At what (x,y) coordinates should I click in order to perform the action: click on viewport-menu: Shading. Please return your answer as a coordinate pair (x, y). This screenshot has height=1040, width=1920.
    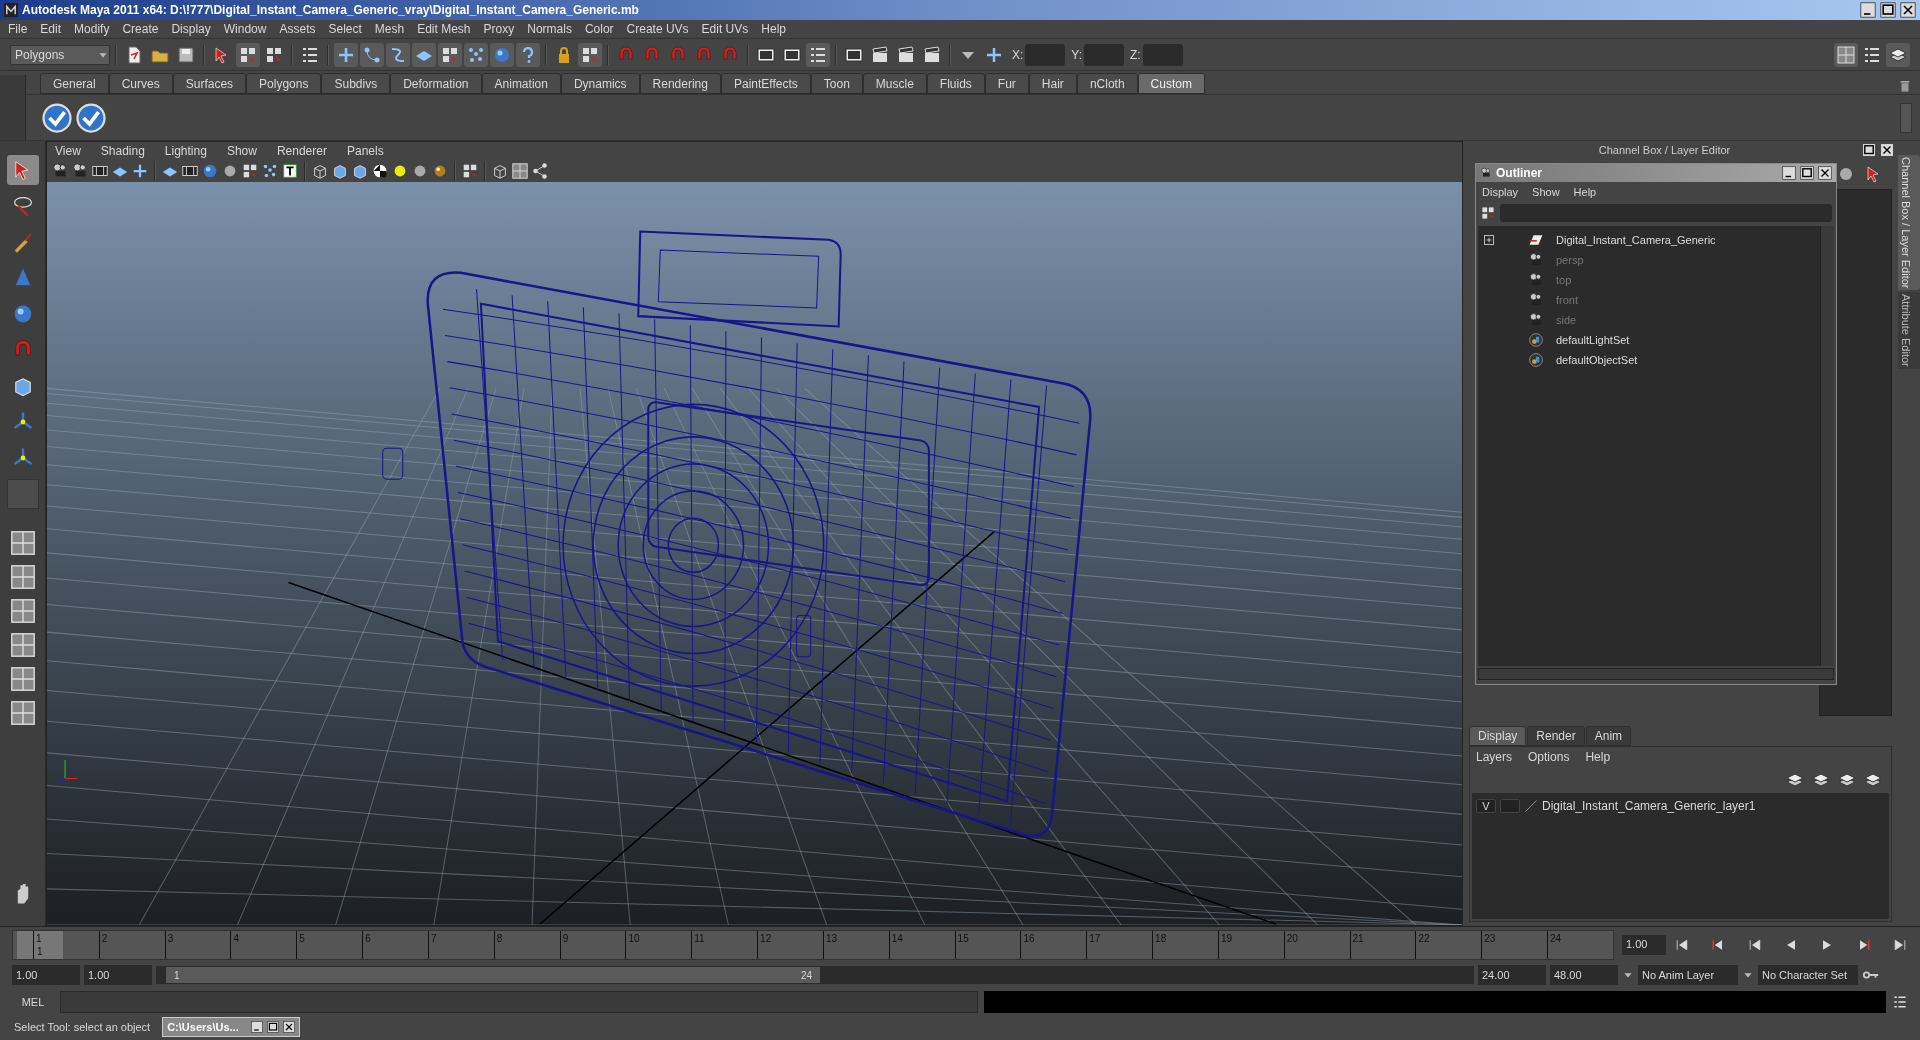
    Looking at the image, I should click on (122, 151).